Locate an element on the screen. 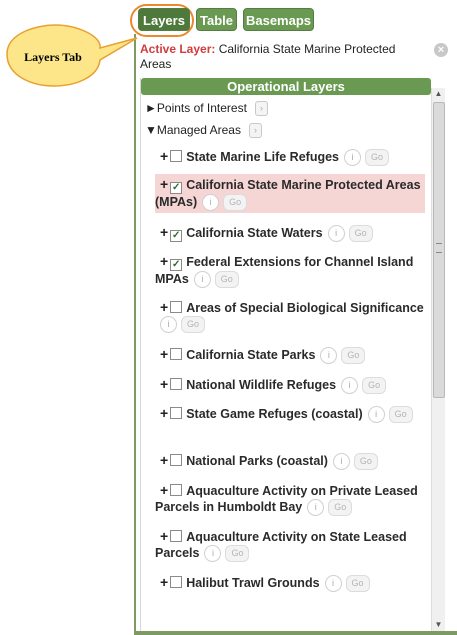 This screenshot has height=635, width=457. grip-icon is located at coordinates (439, 248).